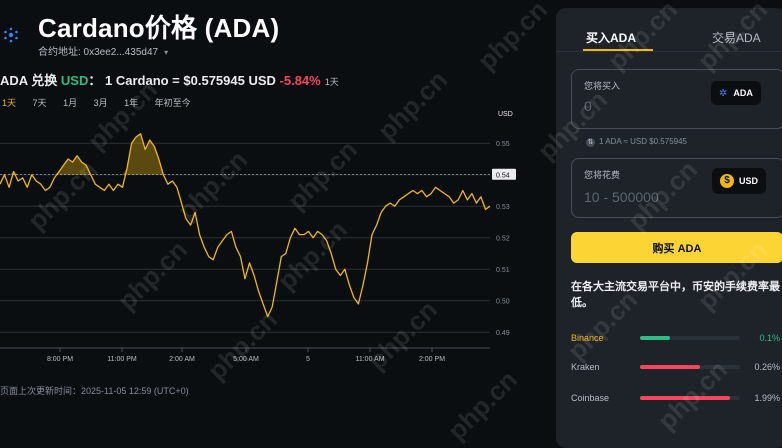 This screenshot has width=782, height=448. What do you see at coordinates (331, 82) in the screenshot?
I see `change-period: 1天` at bounding box center [331, 82].